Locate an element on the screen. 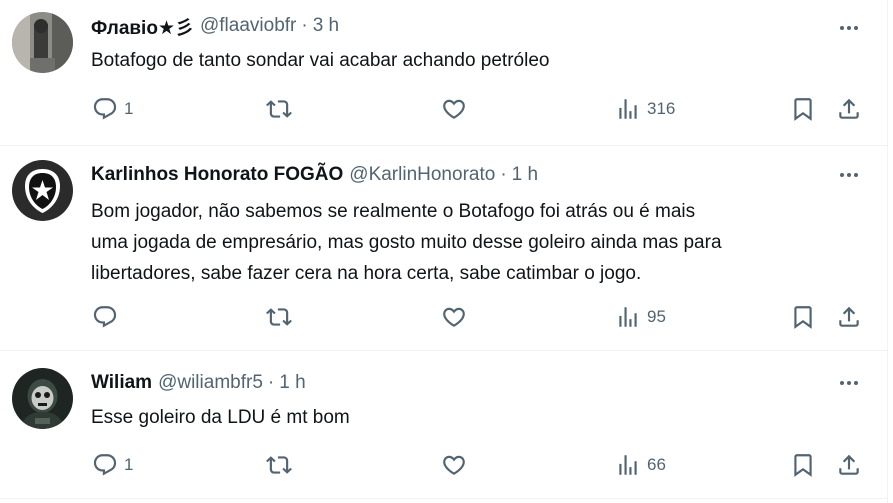 The height and width of the screenshot is (503, 893). tweet-header: Флавіо★彡 @flaaviobfr · 3 h is located at coordinates (215, 26).